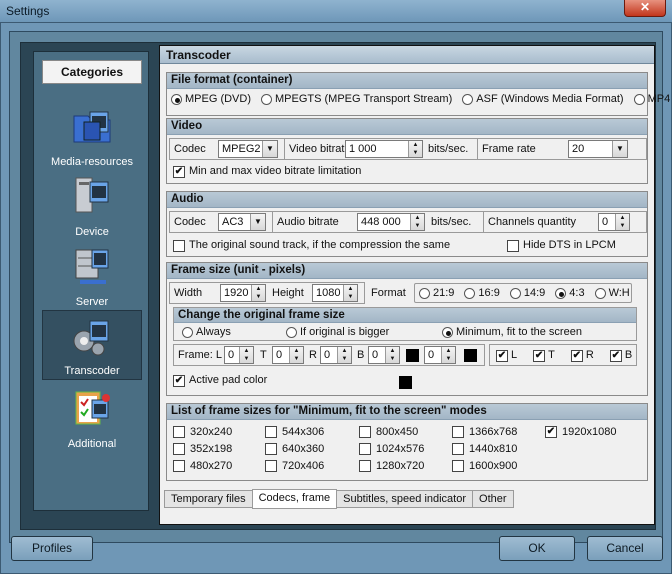  What do you see at coordinates (551, 432) in the screenshot?
I see `size-checkbox: ✔` at bounding box center [551, 432].